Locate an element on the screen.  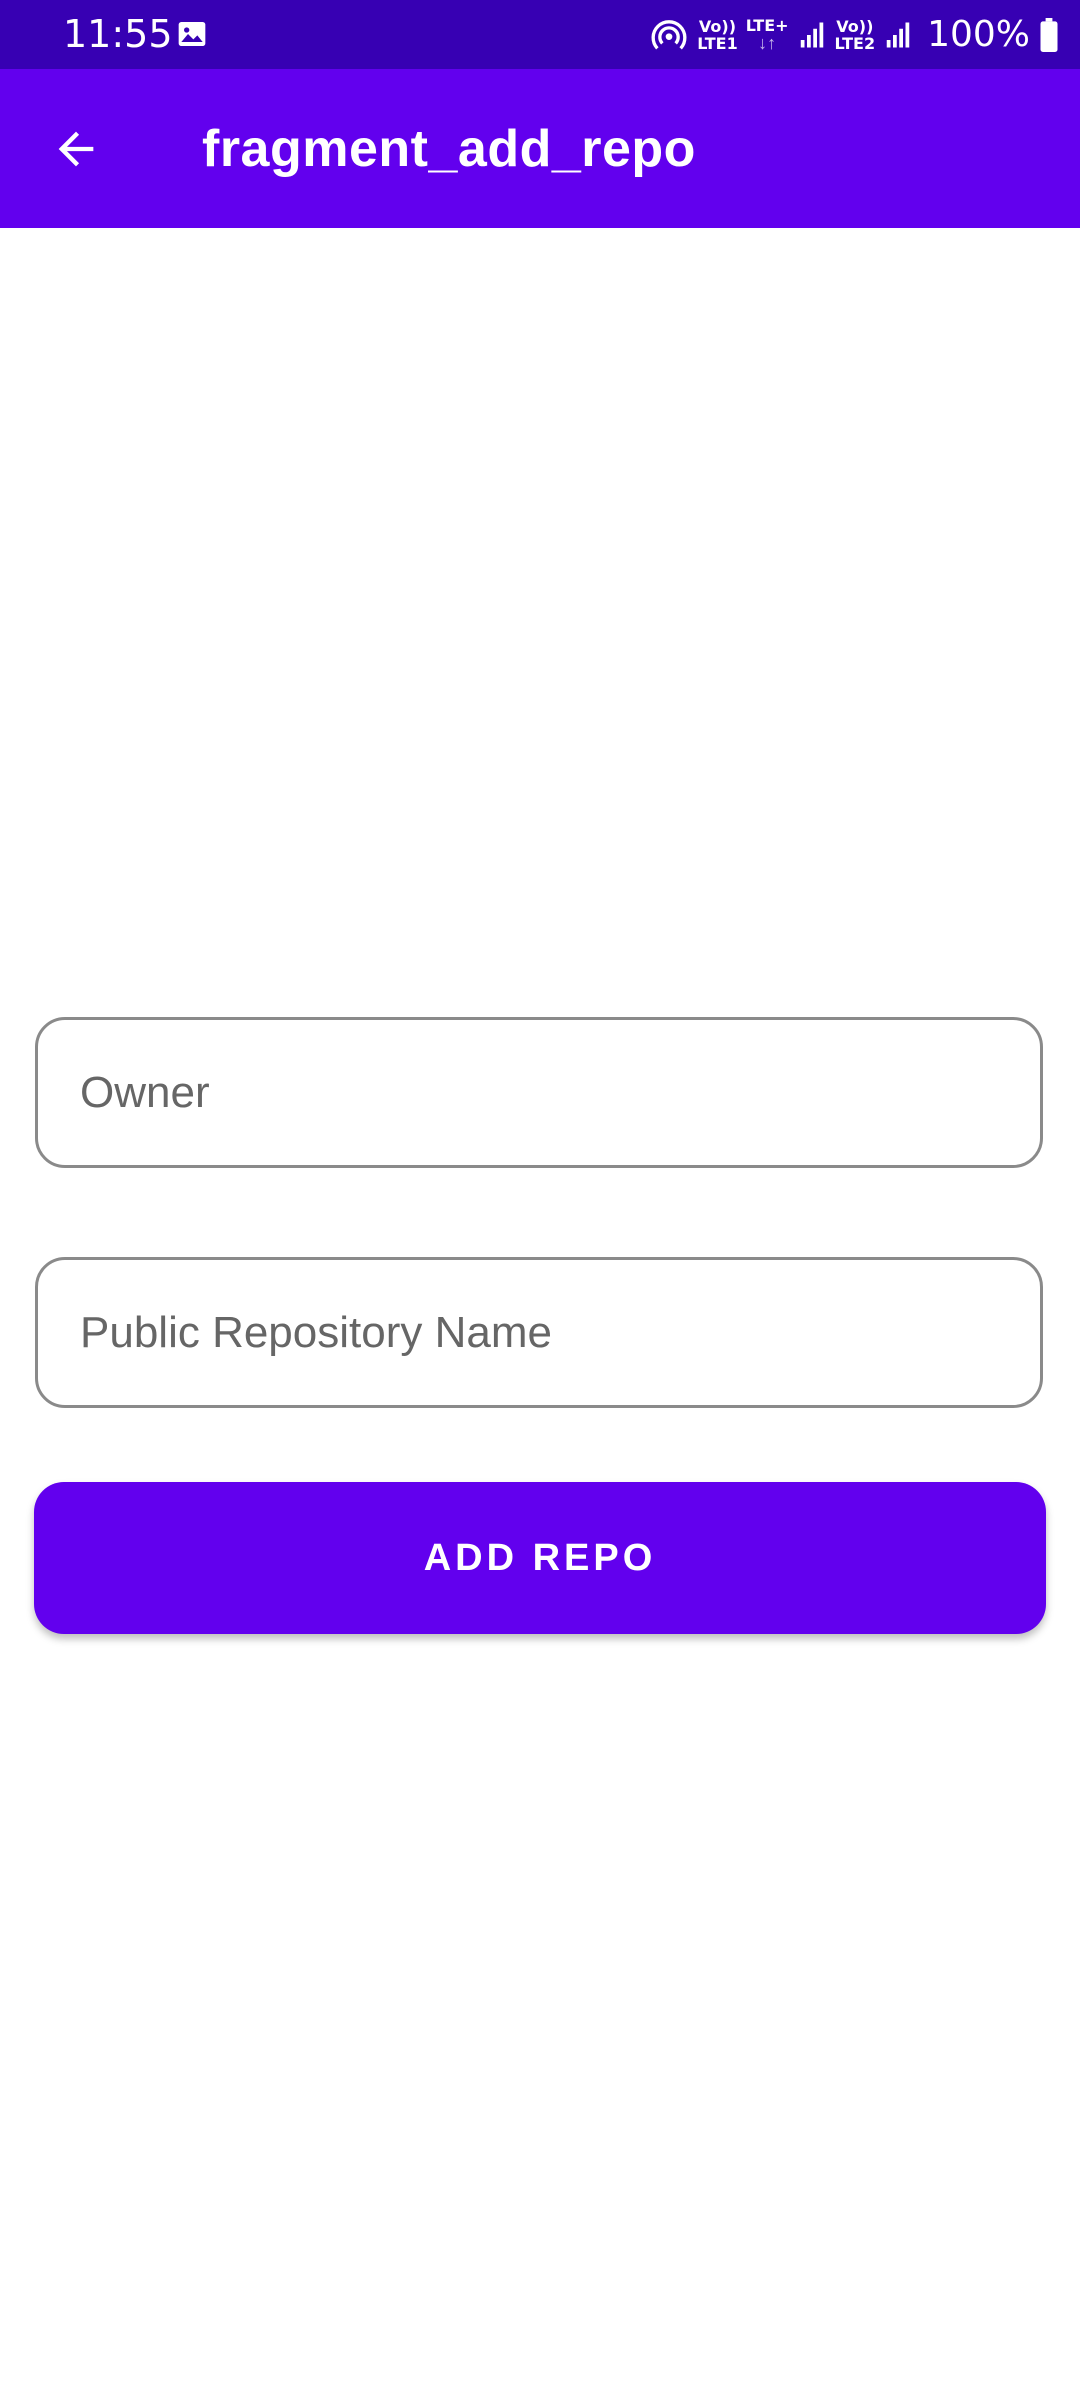
sim2-volte: Vo)) is located at coordinates (855, 26).